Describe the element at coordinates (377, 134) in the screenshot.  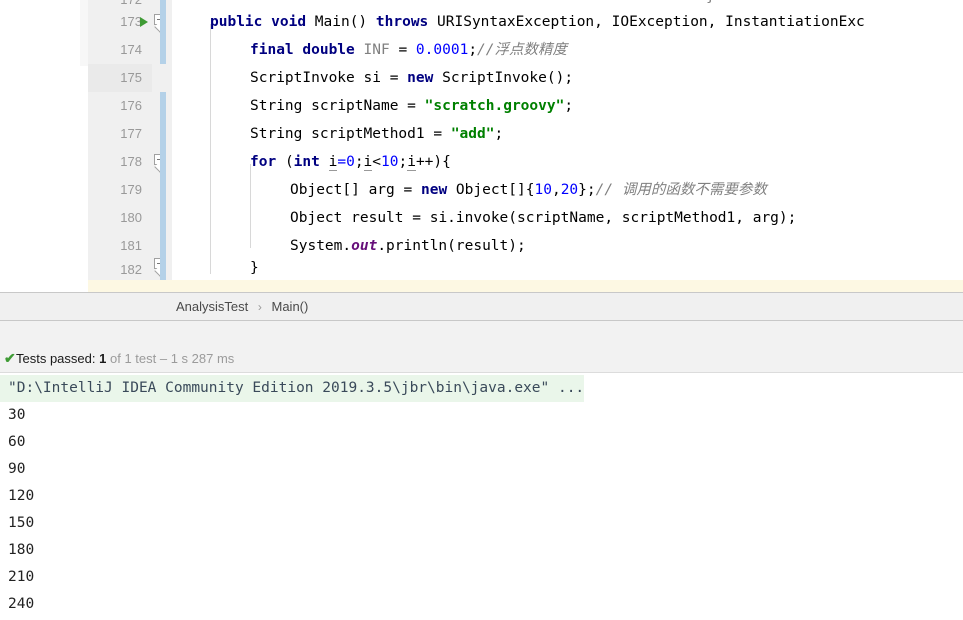
I see `code-line-177: String scriptMethod1 = "add";` at that location.